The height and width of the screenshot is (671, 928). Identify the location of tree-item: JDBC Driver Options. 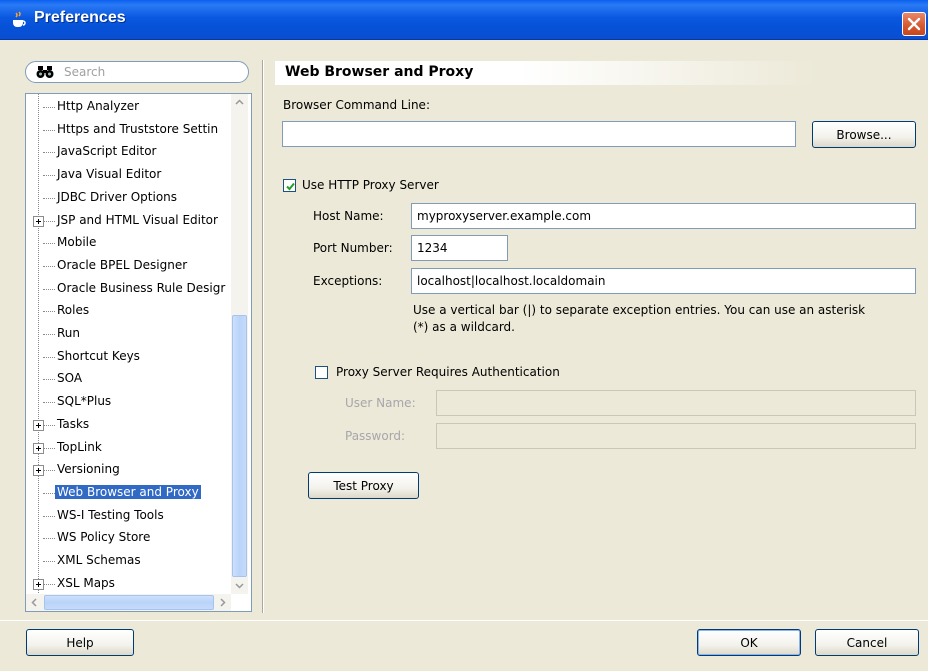
(129, 198).